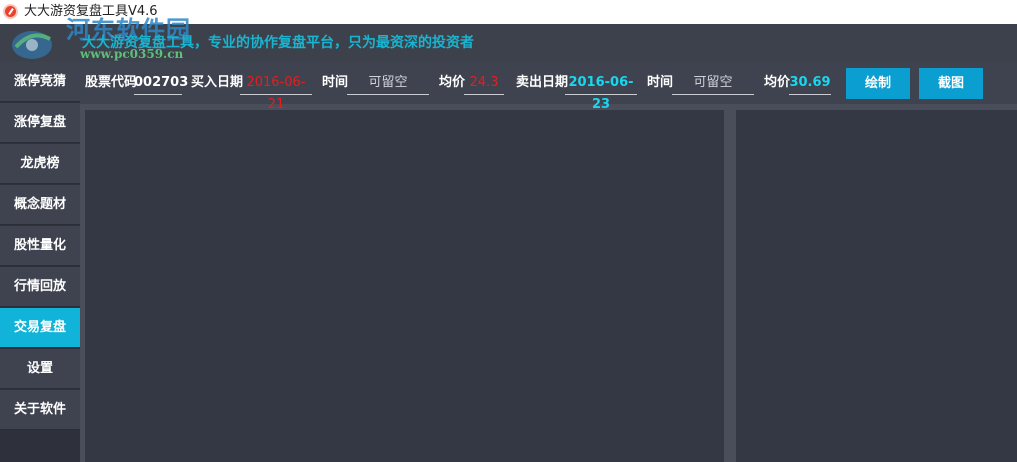 The width and height of the screenshot is (1017, 462). I want to click on stock-code-label: 股票代码, so click(111, 82).